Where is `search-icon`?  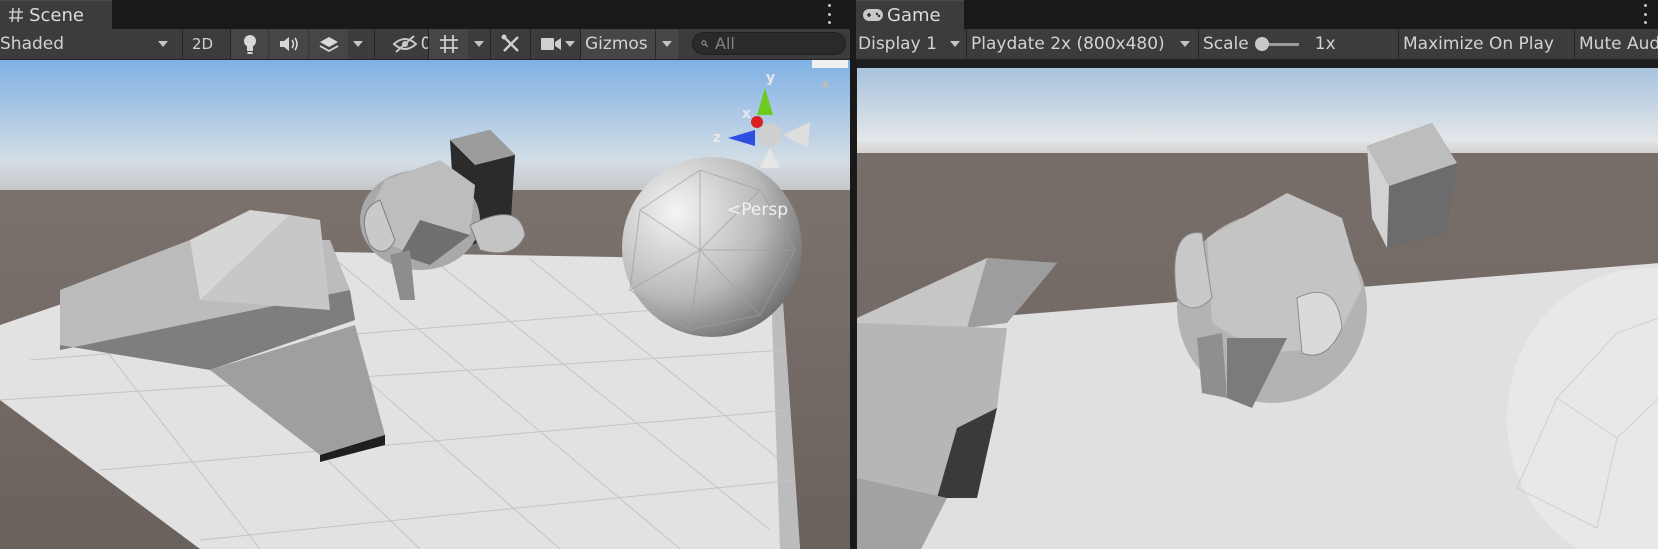
search-icon is located at coordinates (705, 43).